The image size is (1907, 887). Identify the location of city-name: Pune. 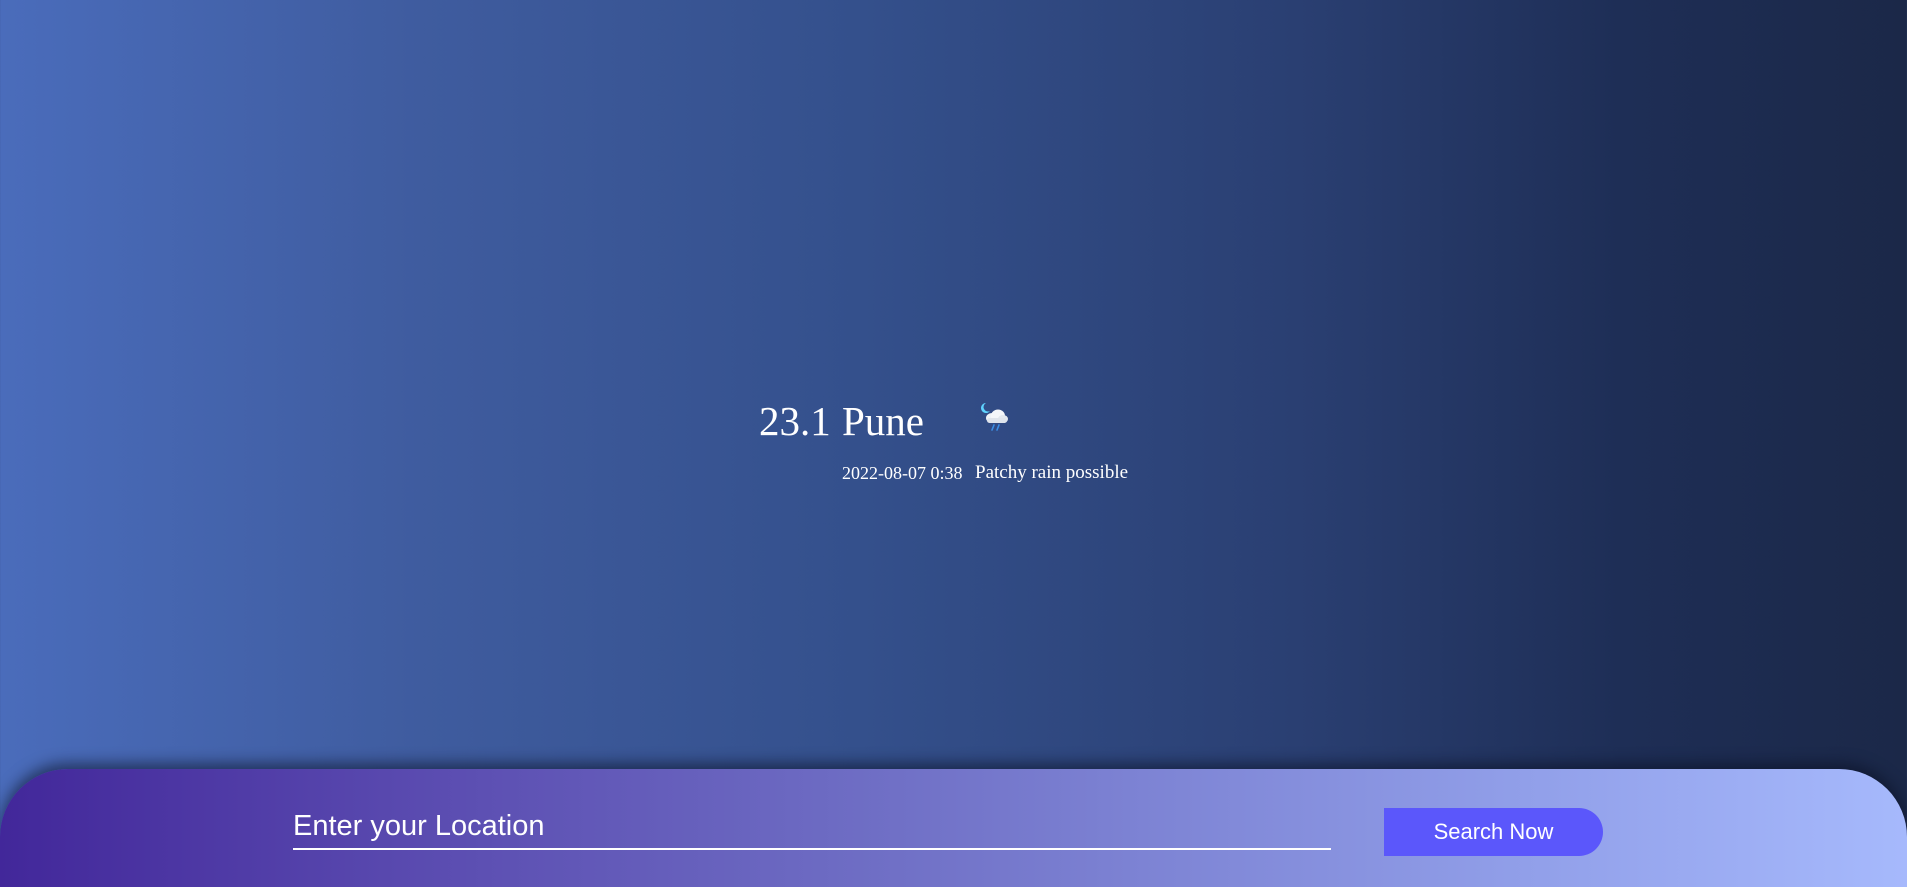
(883, 421).